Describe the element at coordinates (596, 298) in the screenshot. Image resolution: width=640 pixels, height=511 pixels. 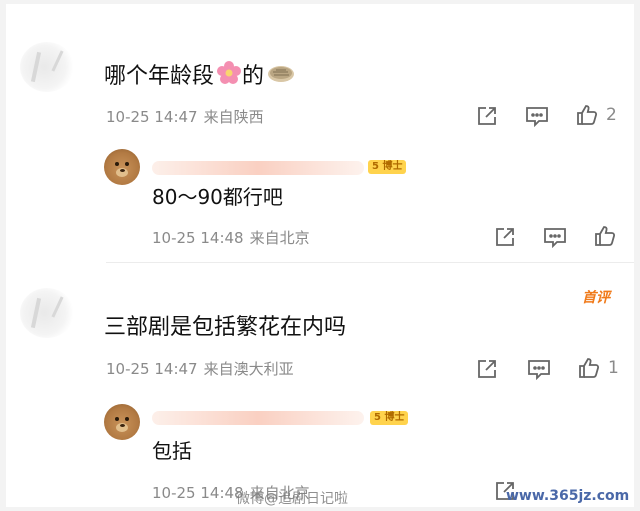
I see `first-comment-tag: 首评` at that location.